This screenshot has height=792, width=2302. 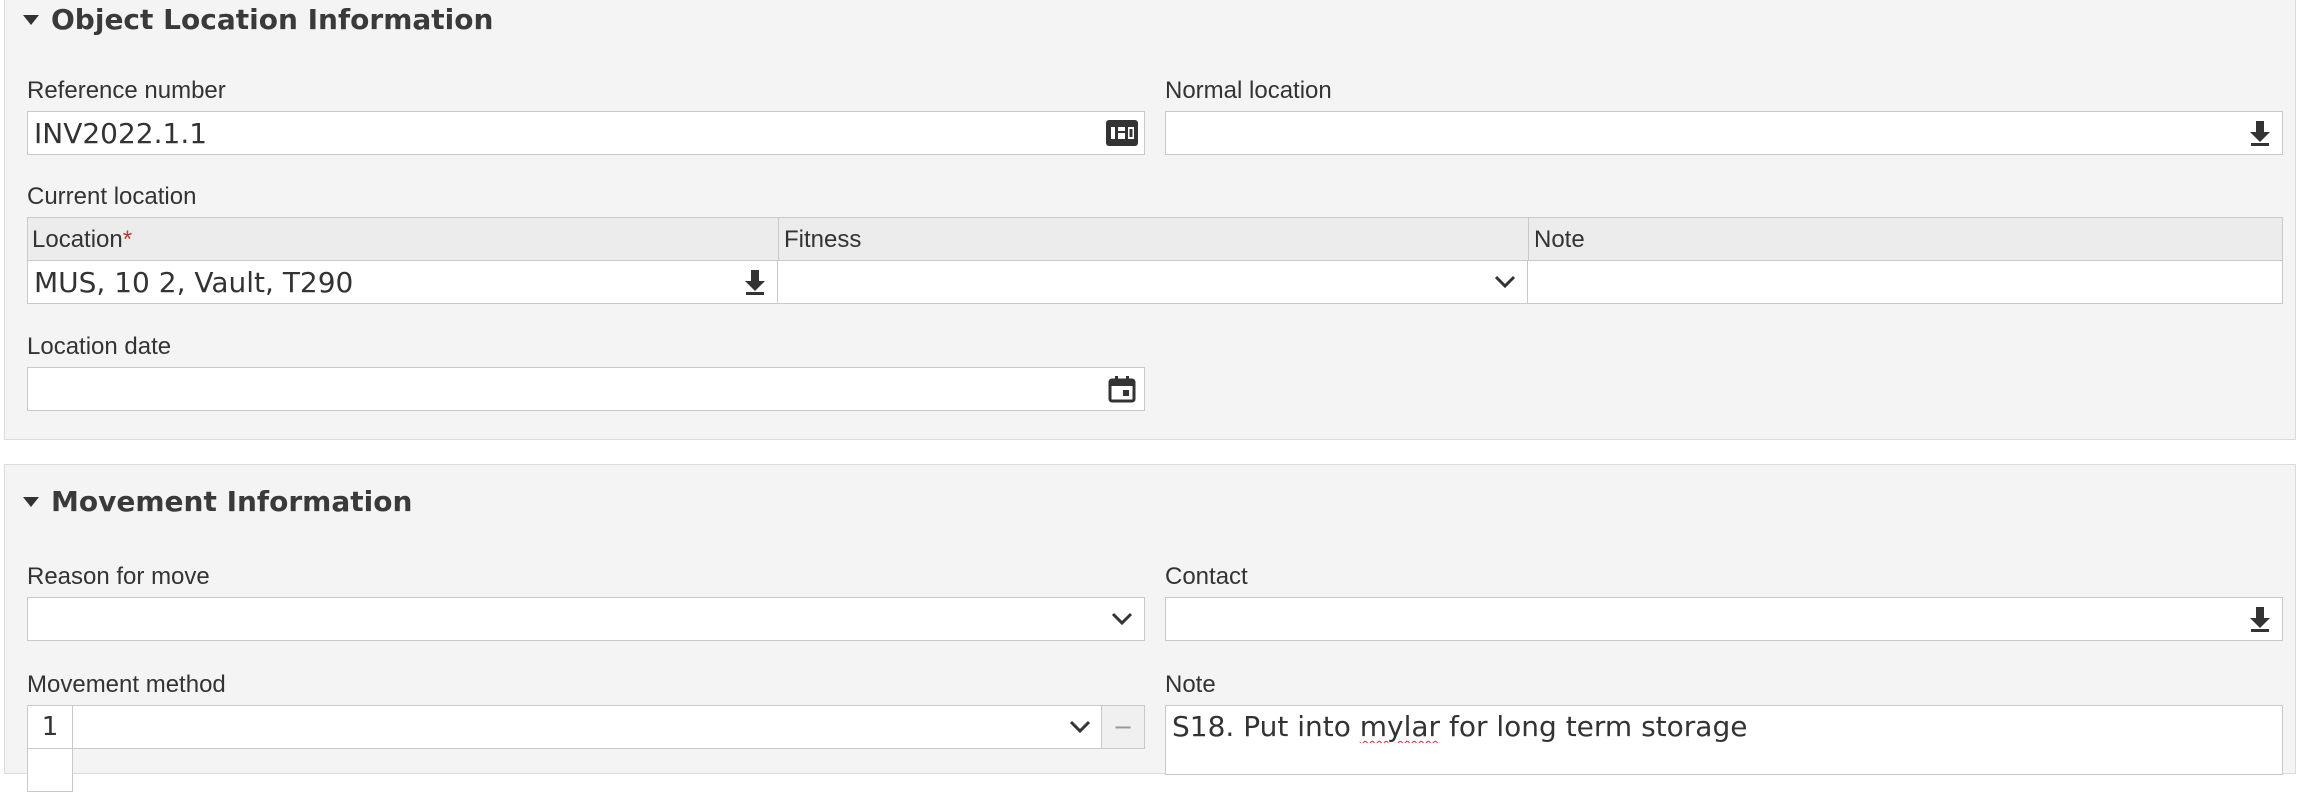 I want to click on current-location-label: Current location, so click(x=112, y=196).